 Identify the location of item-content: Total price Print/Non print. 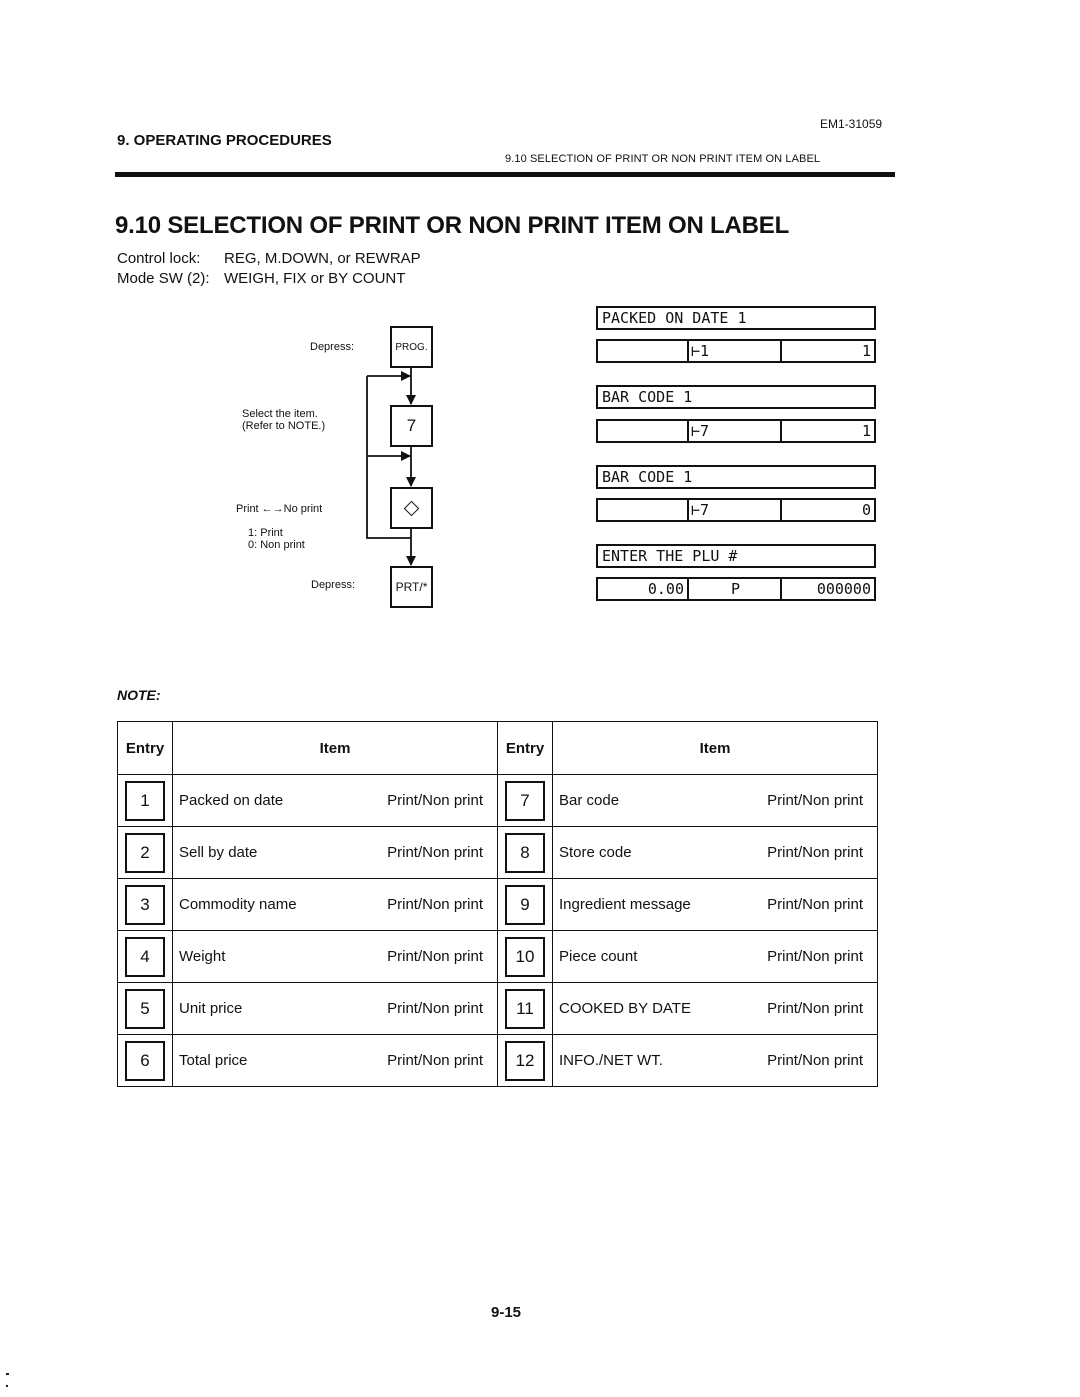
(335, 1060).